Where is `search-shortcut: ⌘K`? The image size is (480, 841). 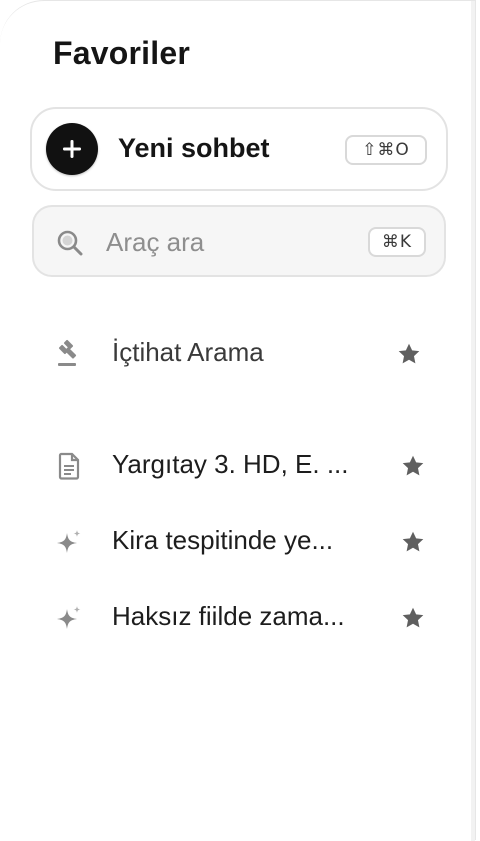
search-shortcut: ⌘K is located at coordinates (397, 242).